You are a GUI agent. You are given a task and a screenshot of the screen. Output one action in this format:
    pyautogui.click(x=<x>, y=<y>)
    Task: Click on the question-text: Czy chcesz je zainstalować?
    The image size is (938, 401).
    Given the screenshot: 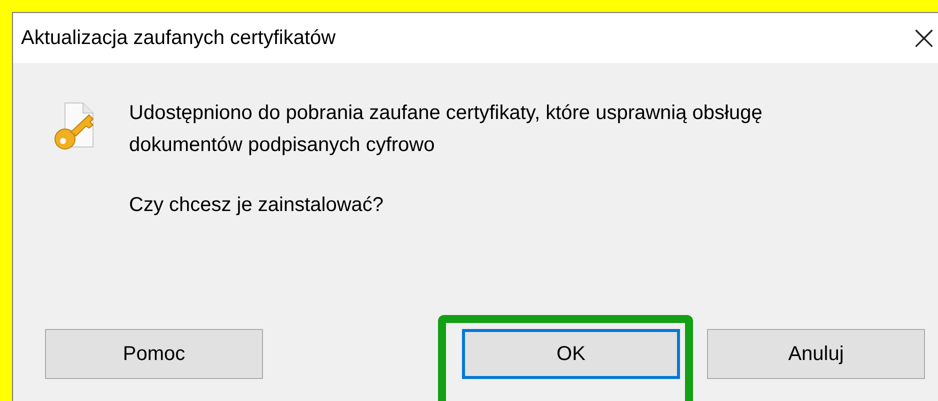 What is the action you would take?
    pyautogui.click(x=257, y=205)
    